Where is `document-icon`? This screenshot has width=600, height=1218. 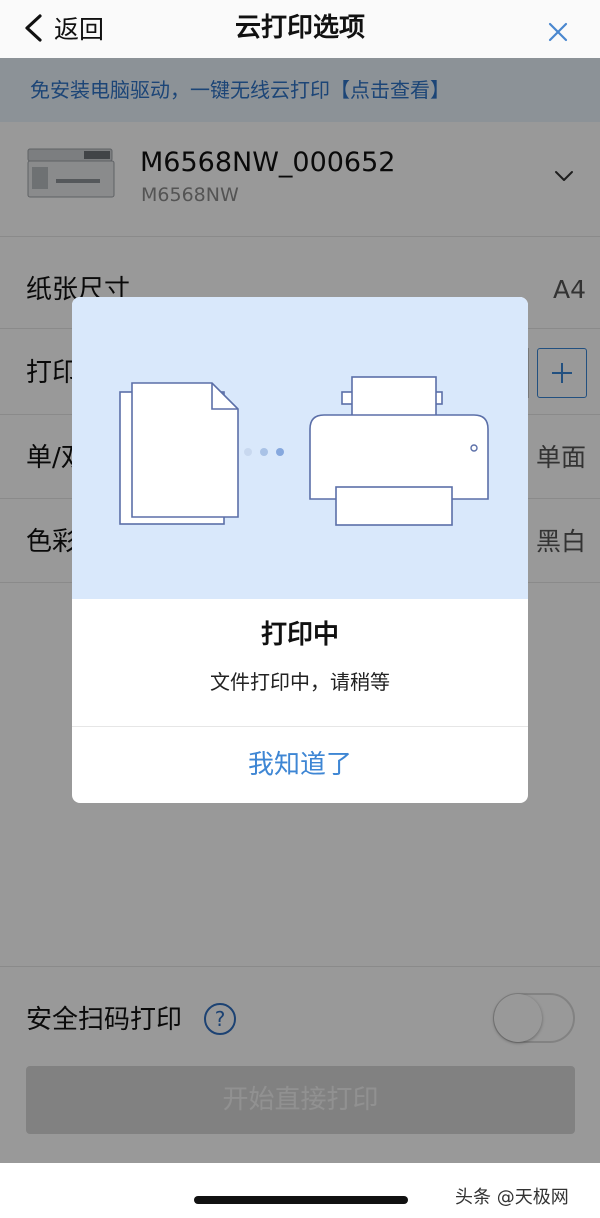
document-icon is located at coordinates (179, 453).